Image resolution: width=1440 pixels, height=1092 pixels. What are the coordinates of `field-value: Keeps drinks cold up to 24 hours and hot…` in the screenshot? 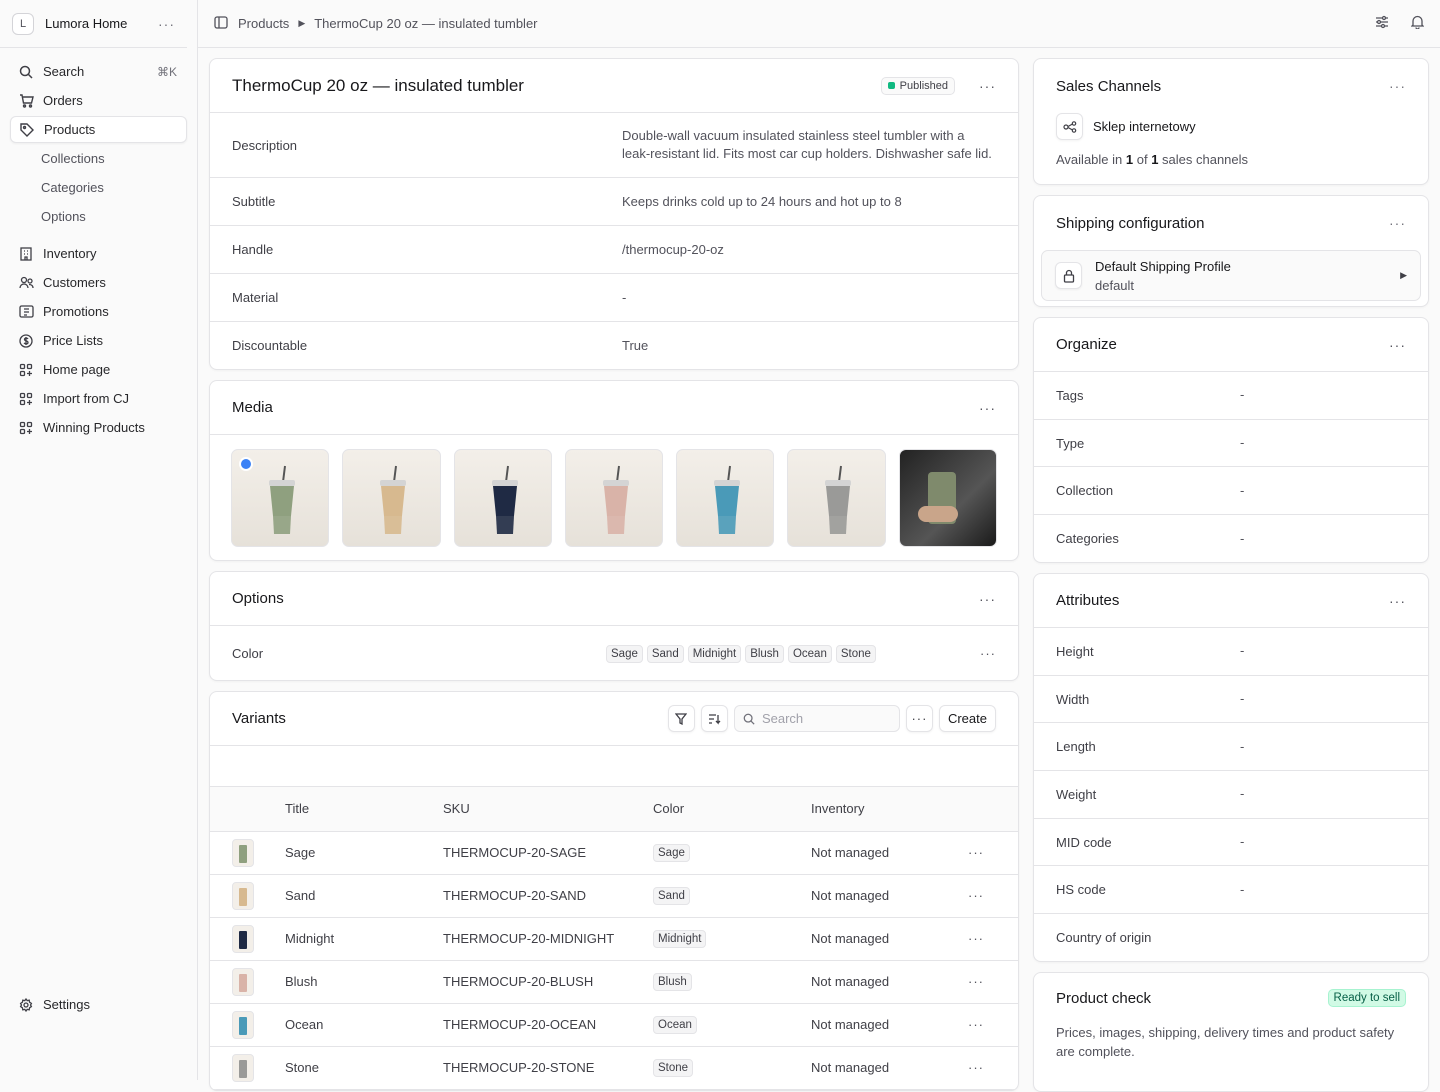 It's located at (762, 201).